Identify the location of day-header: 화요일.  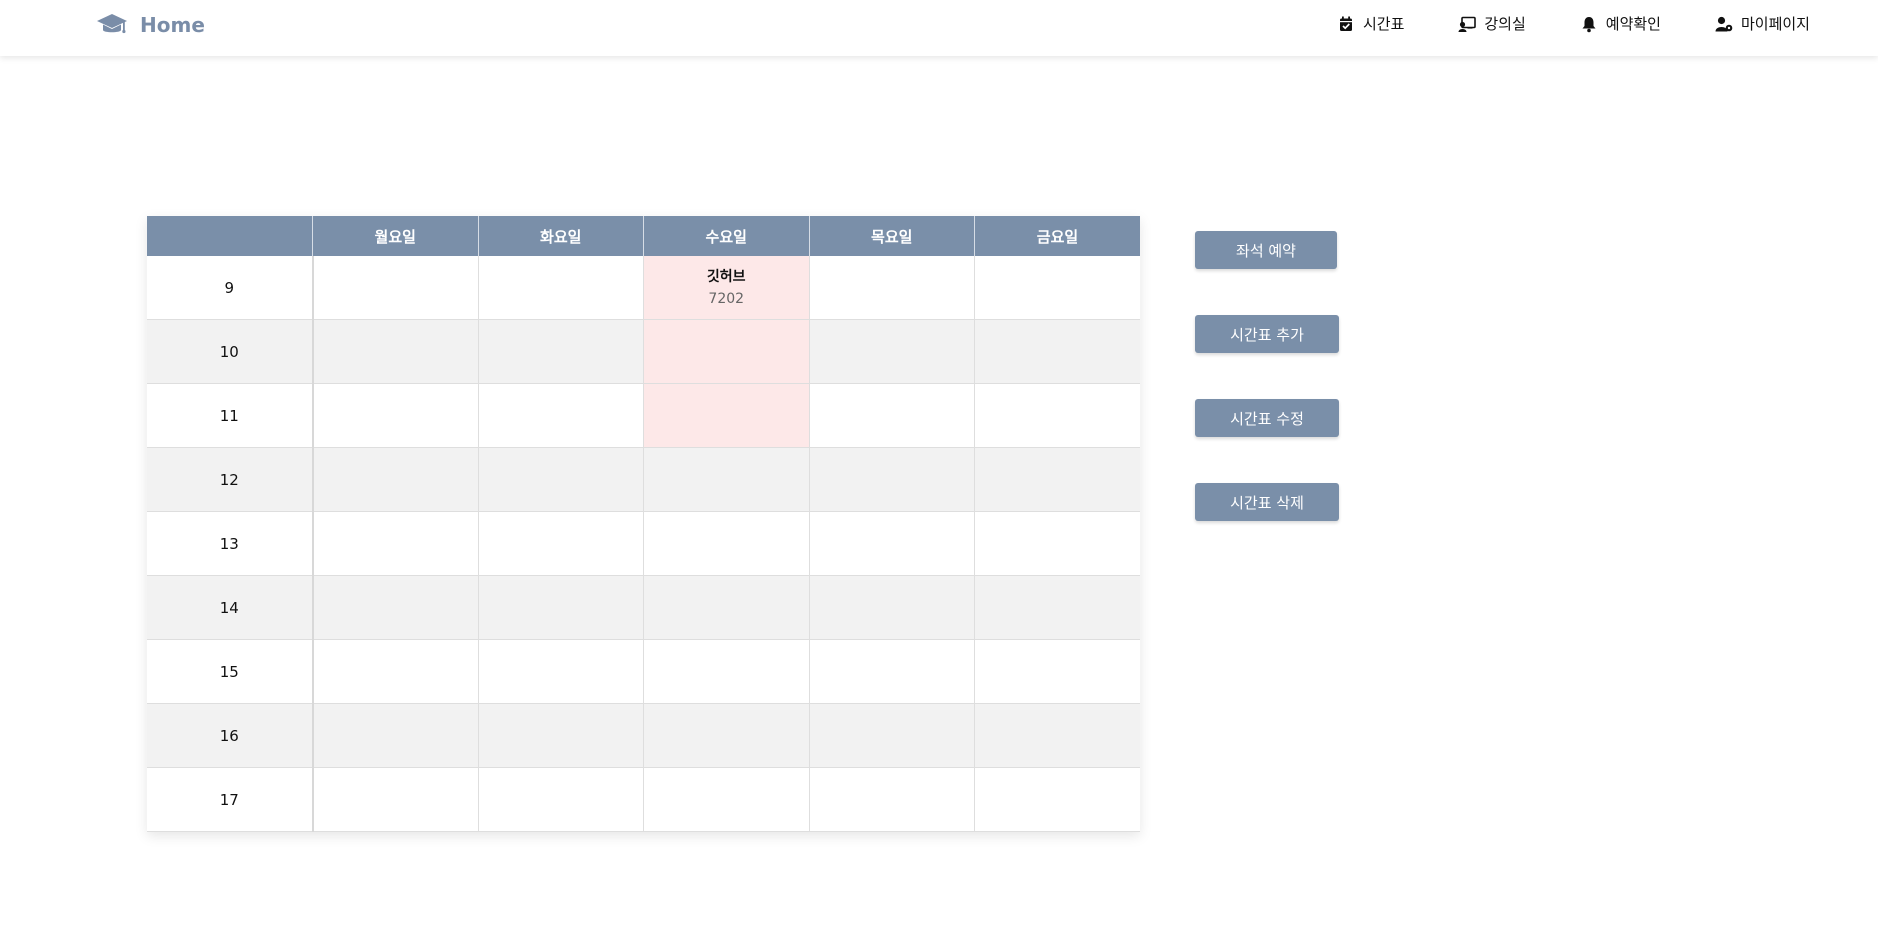
(561, 236).